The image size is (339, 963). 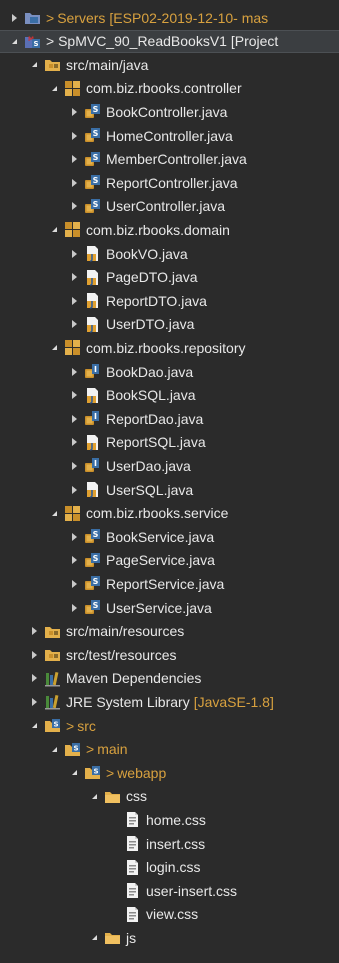 I want to click on tree-row-pkg-domain: com.biz.rbooks.domain, so click(x=169, y=229).